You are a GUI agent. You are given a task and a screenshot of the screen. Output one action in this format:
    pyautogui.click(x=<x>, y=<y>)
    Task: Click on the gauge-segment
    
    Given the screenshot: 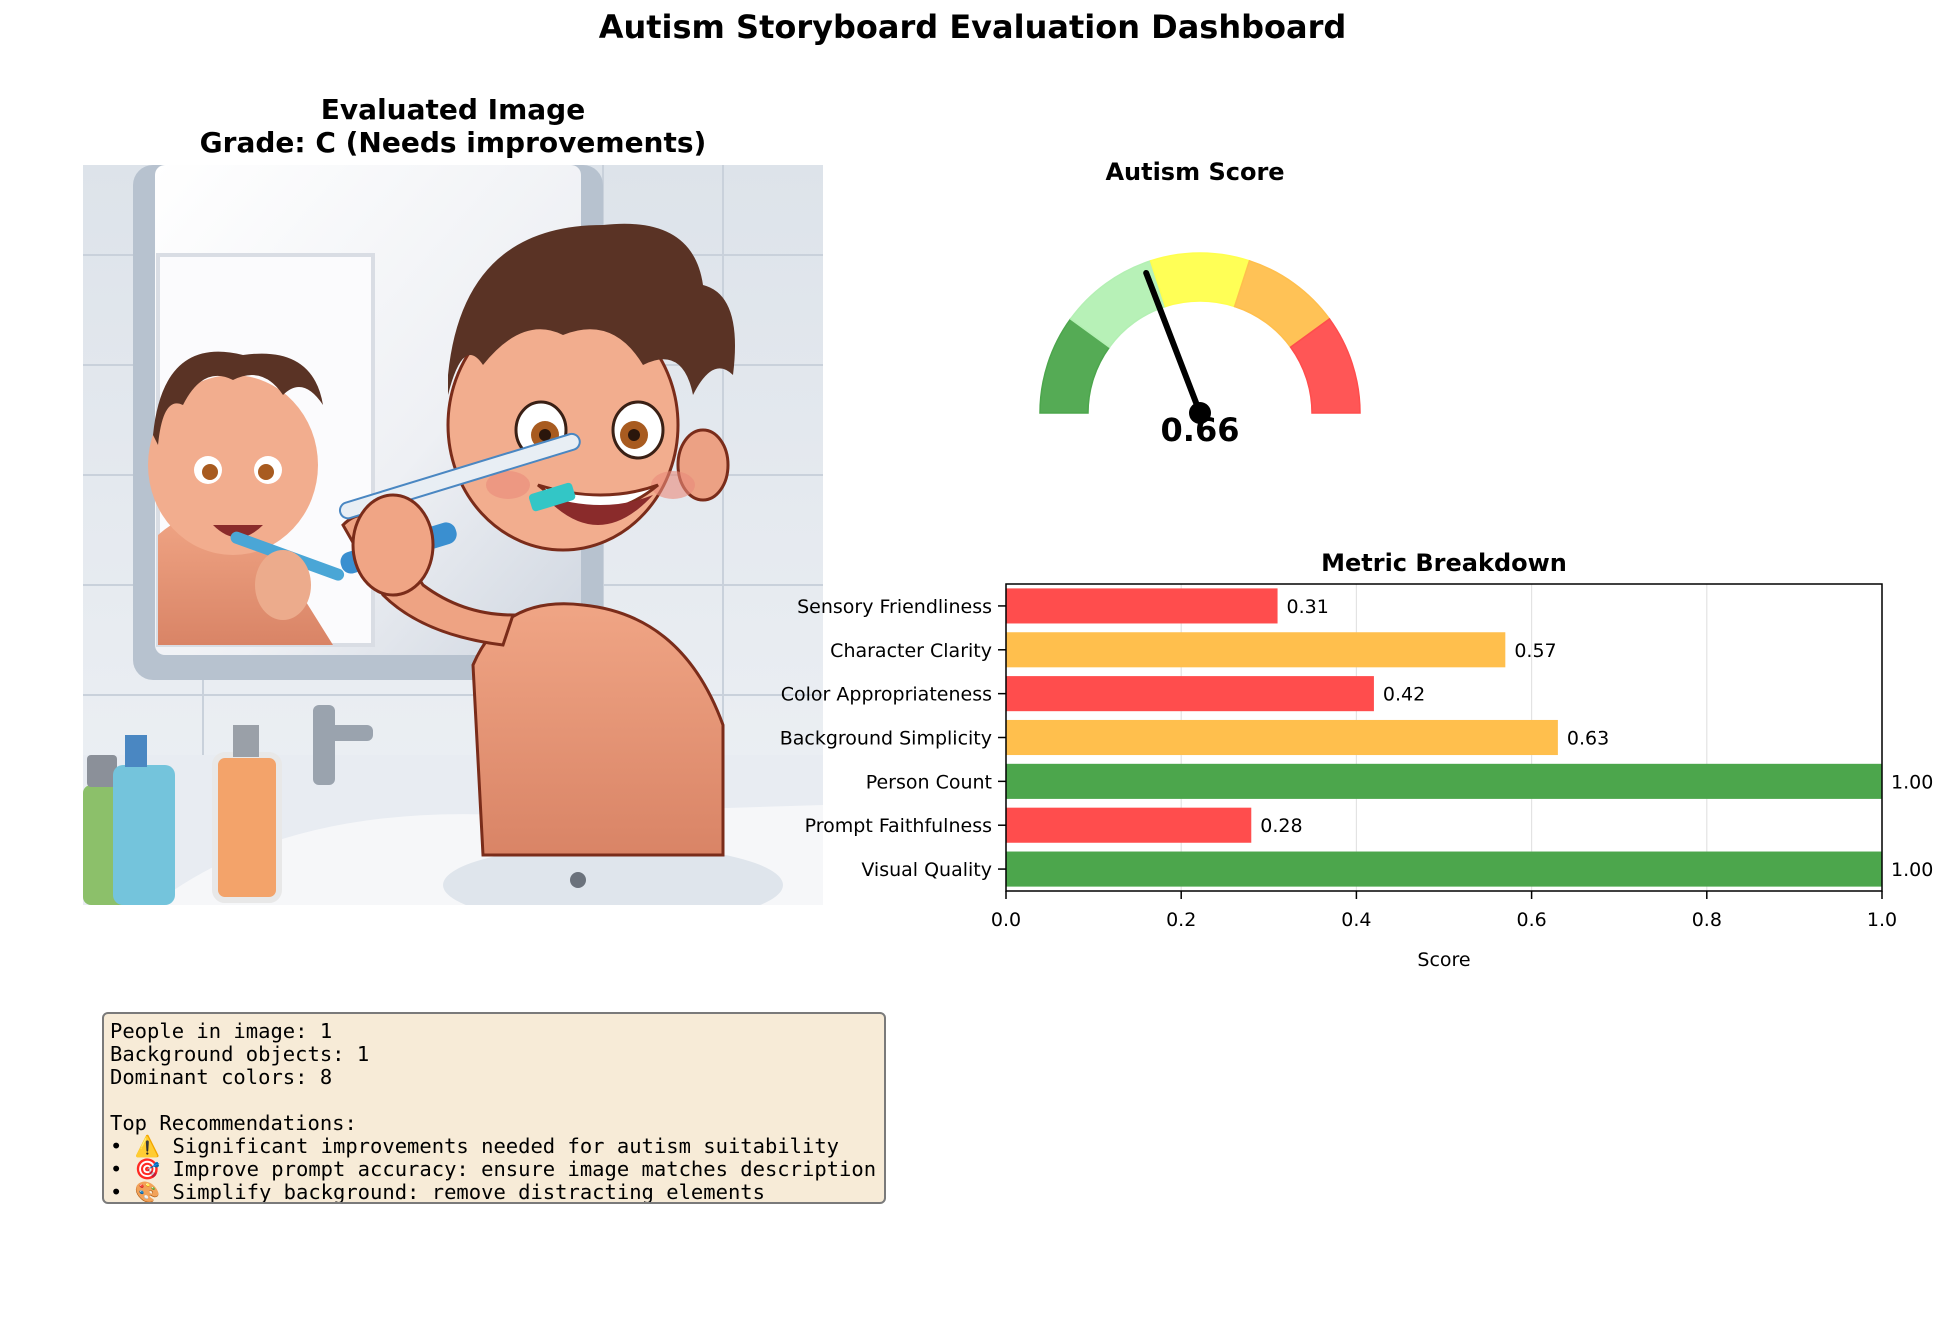 What is the action you would take?
    pyautogui.click(x=1200, y=280)
    